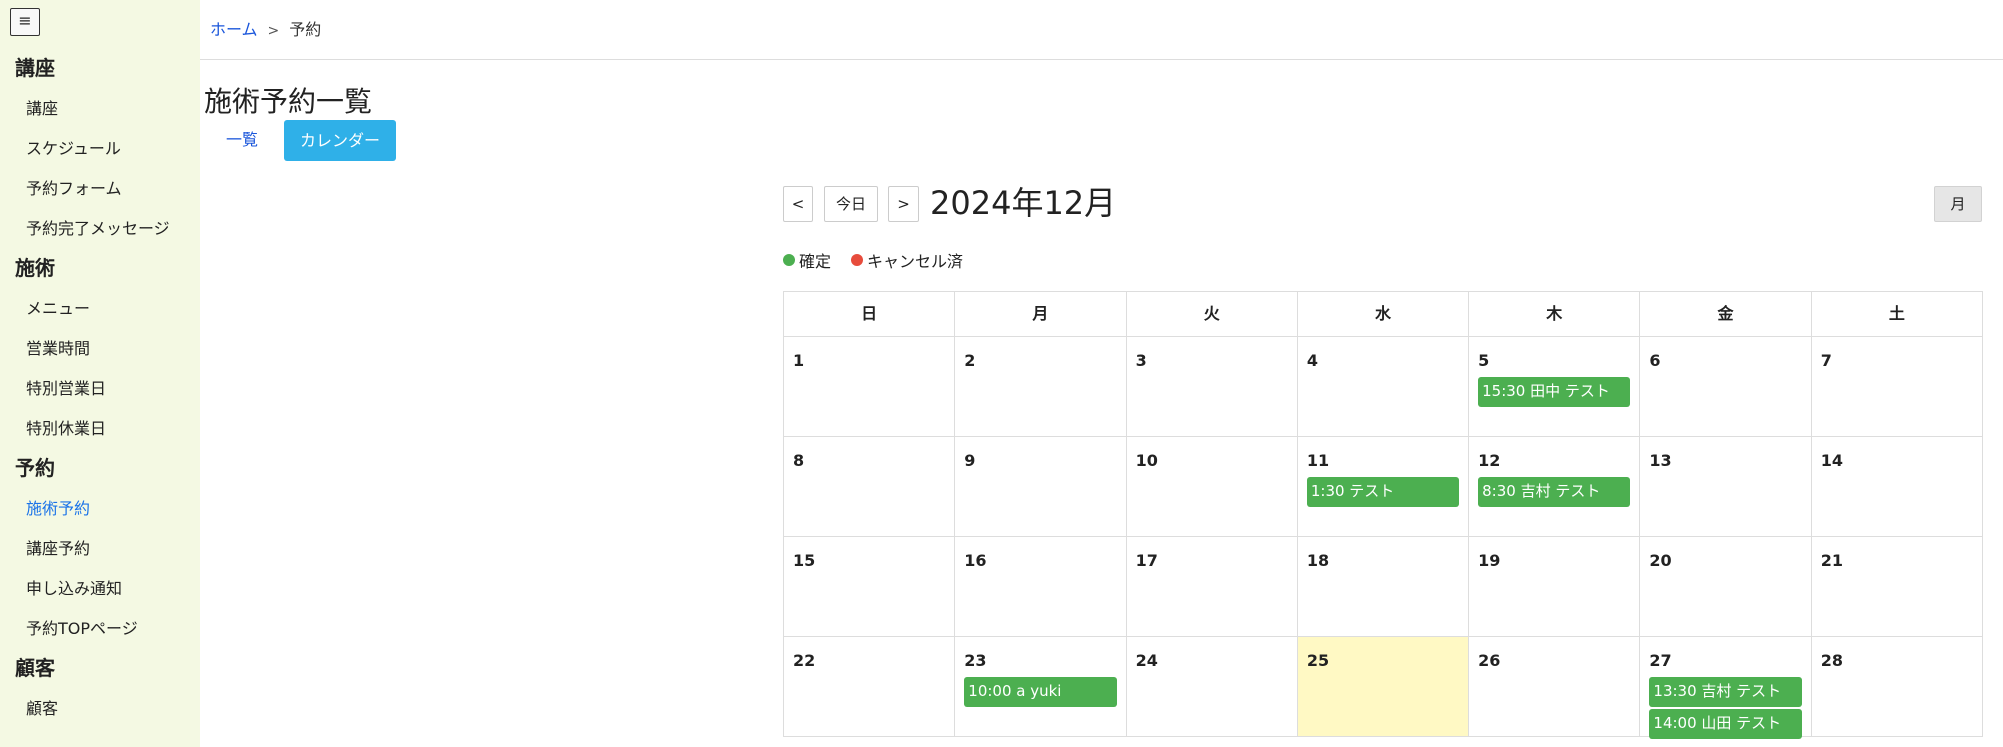 Image resolution: width=2003 pixels, height=747 pixels. What do you see at coordinates (100, 390) in the screenshot?
I see `sidebar-item: 特別営業日` at bounding box center [100, 390].